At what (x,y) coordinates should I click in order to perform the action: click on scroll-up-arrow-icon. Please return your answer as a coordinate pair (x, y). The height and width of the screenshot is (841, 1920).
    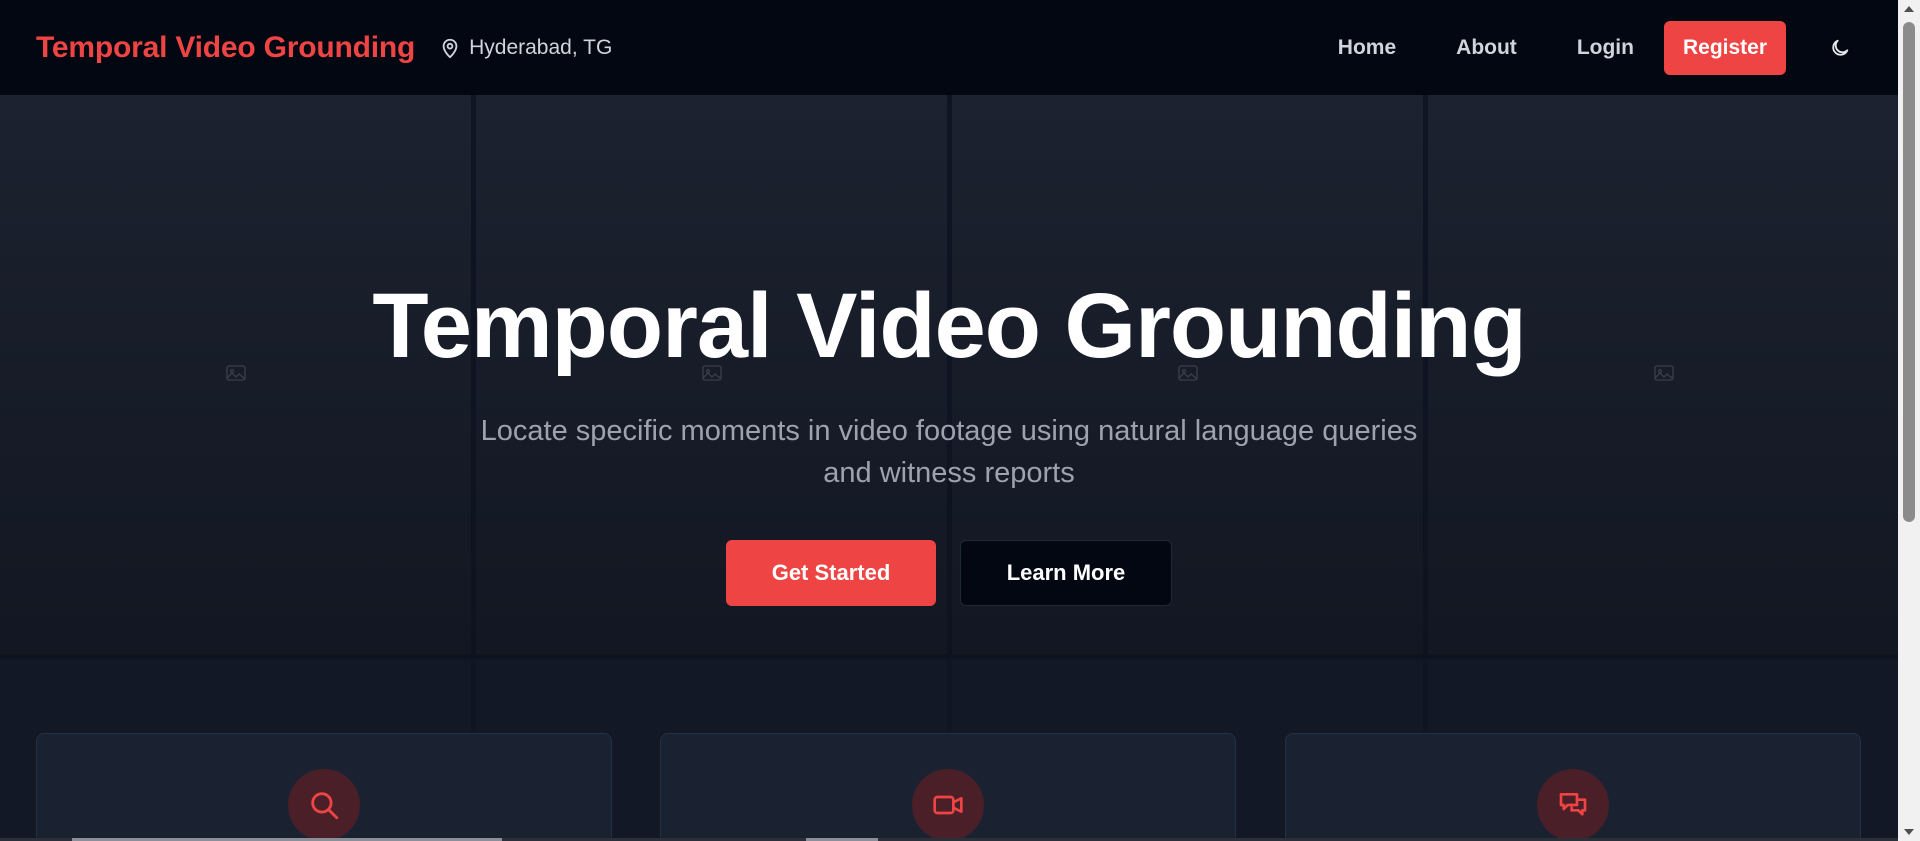
    Looking at the image, I should click on (1909, 9).